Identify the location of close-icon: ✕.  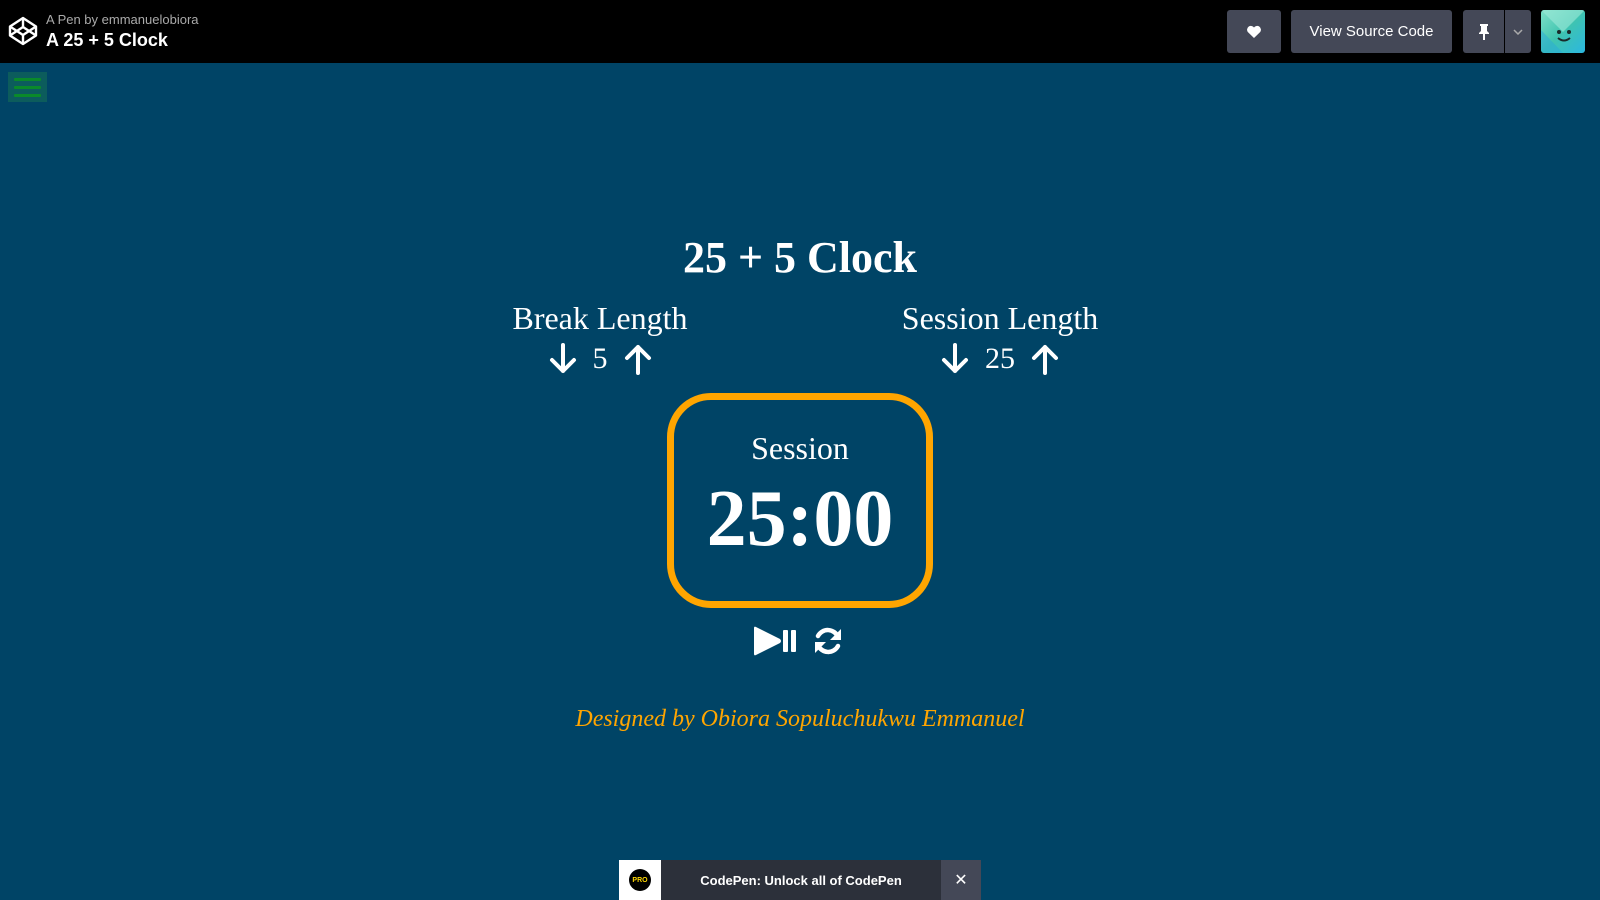
(961, 880).